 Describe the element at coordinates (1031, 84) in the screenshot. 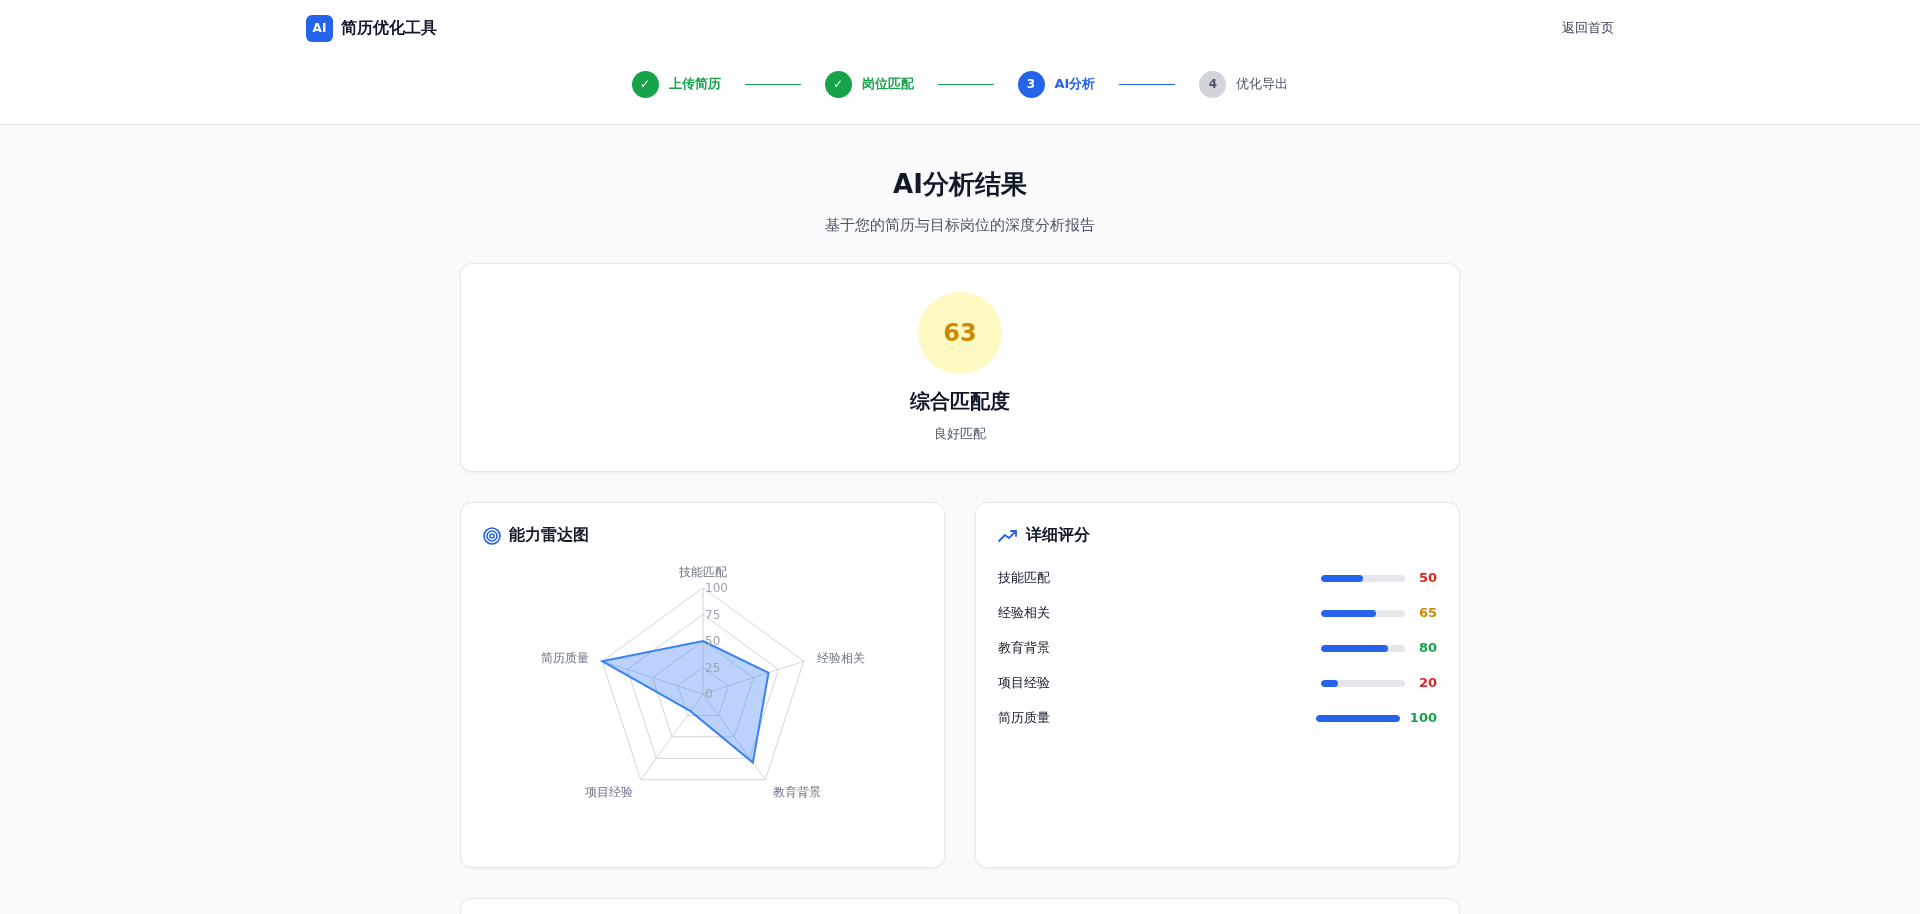

I see `step-number: 3` at that location.